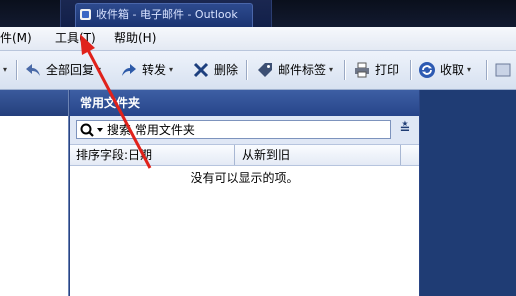 The image size is (516, 296). I want to click on menu-bar: 件(M) 工具(T) 帮助(H), so click(258, 39).